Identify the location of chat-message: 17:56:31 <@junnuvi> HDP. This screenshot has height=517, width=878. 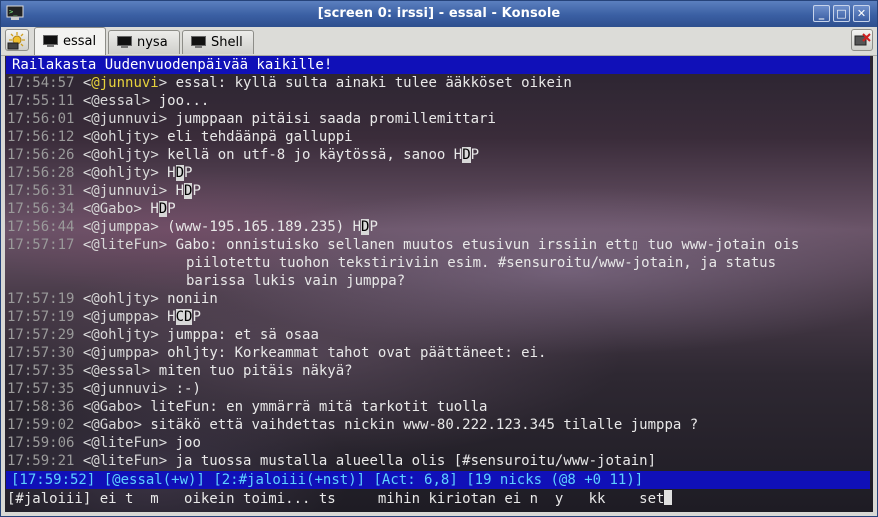
(104, 191).